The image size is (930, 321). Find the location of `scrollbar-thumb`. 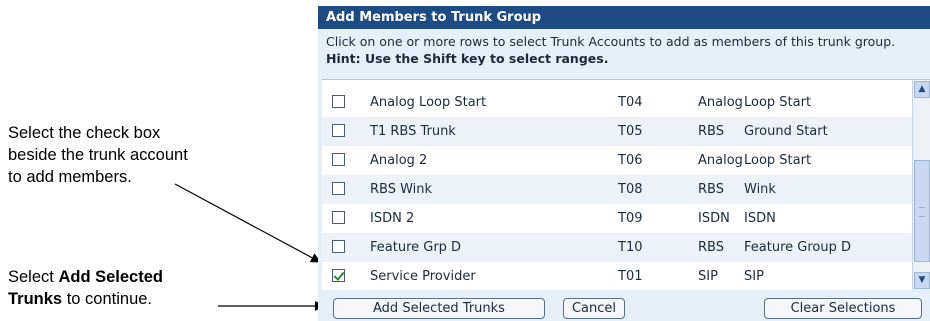

scrollbar-thumb is located at coordinates (922, 211).